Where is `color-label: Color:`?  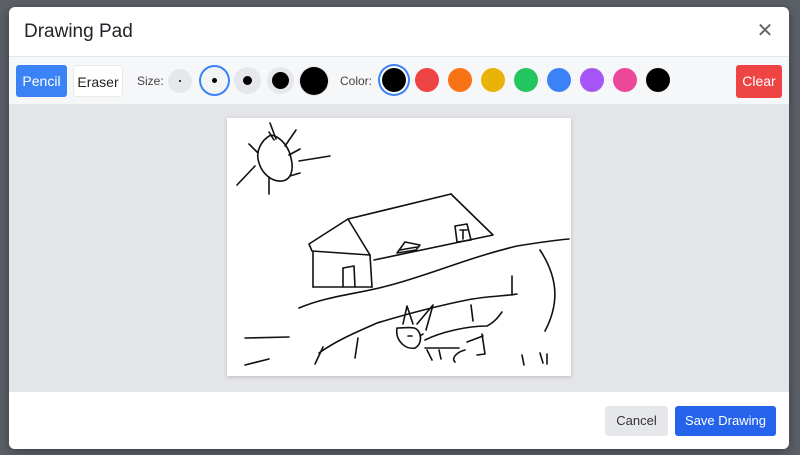 color-label: Color: is located at coordinates (356, 81).